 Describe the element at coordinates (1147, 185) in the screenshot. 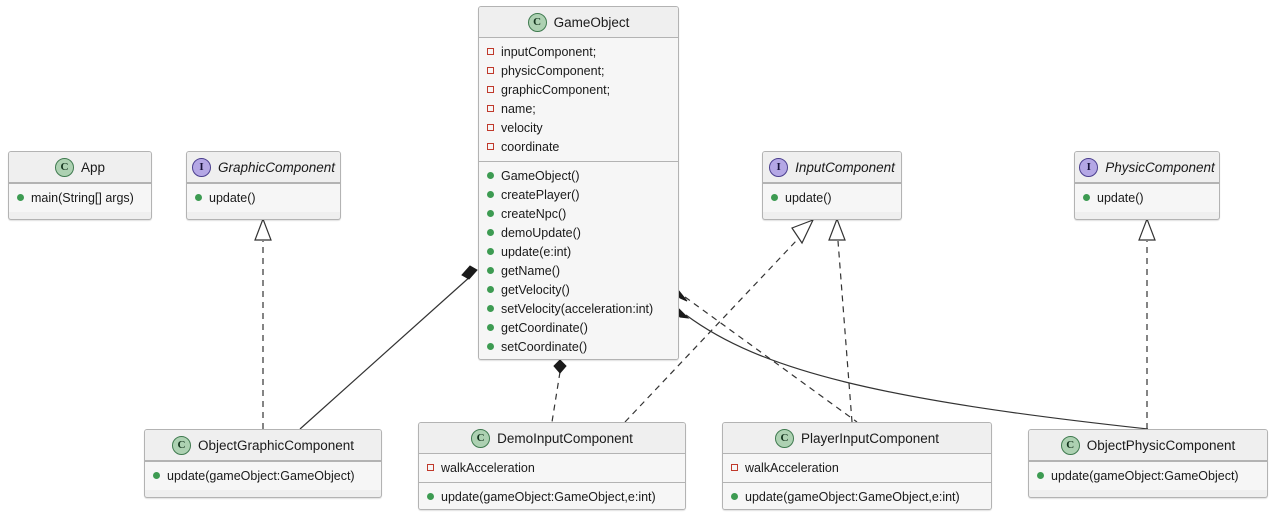

I see `uml-interface-physiccomponent: I PhysicComponent update()` at that location.